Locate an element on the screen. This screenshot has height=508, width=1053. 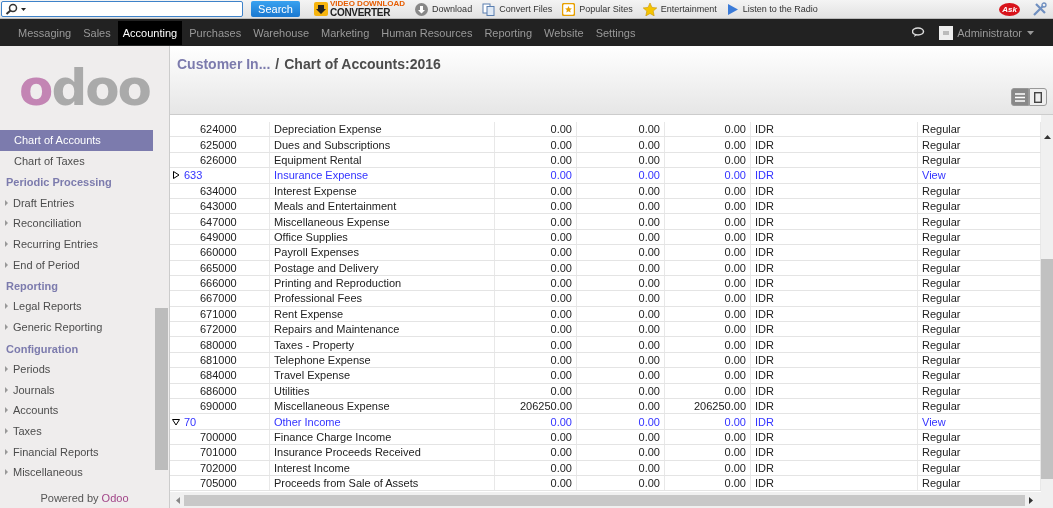
account-name: Miscellaneous Expense is located at coordinates (382, 221).